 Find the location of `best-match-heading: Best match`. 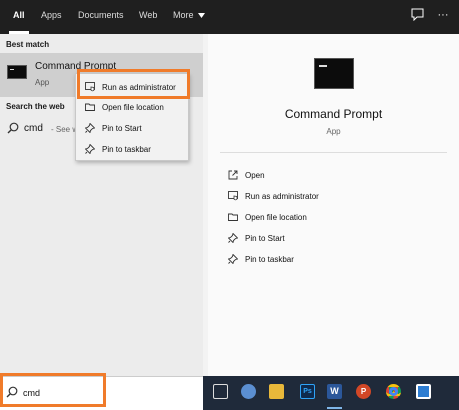

best-match-heading: Best match is located at coordinates (28, 44).